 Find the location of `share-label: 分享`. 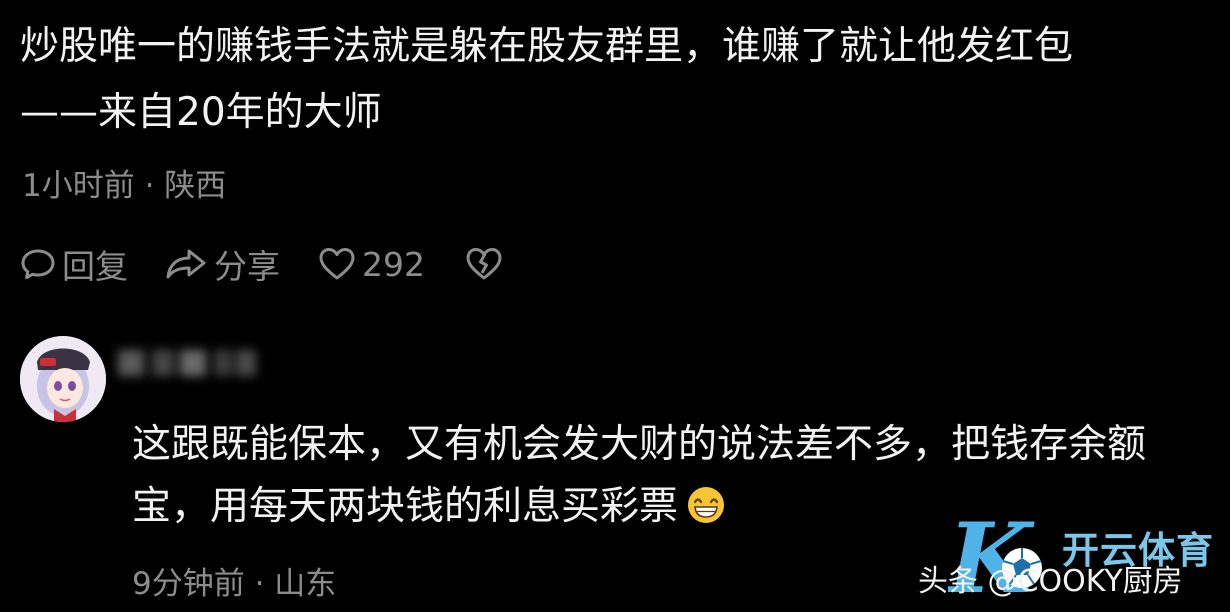

share-label: 分享 is located at coordinates (247, 266).